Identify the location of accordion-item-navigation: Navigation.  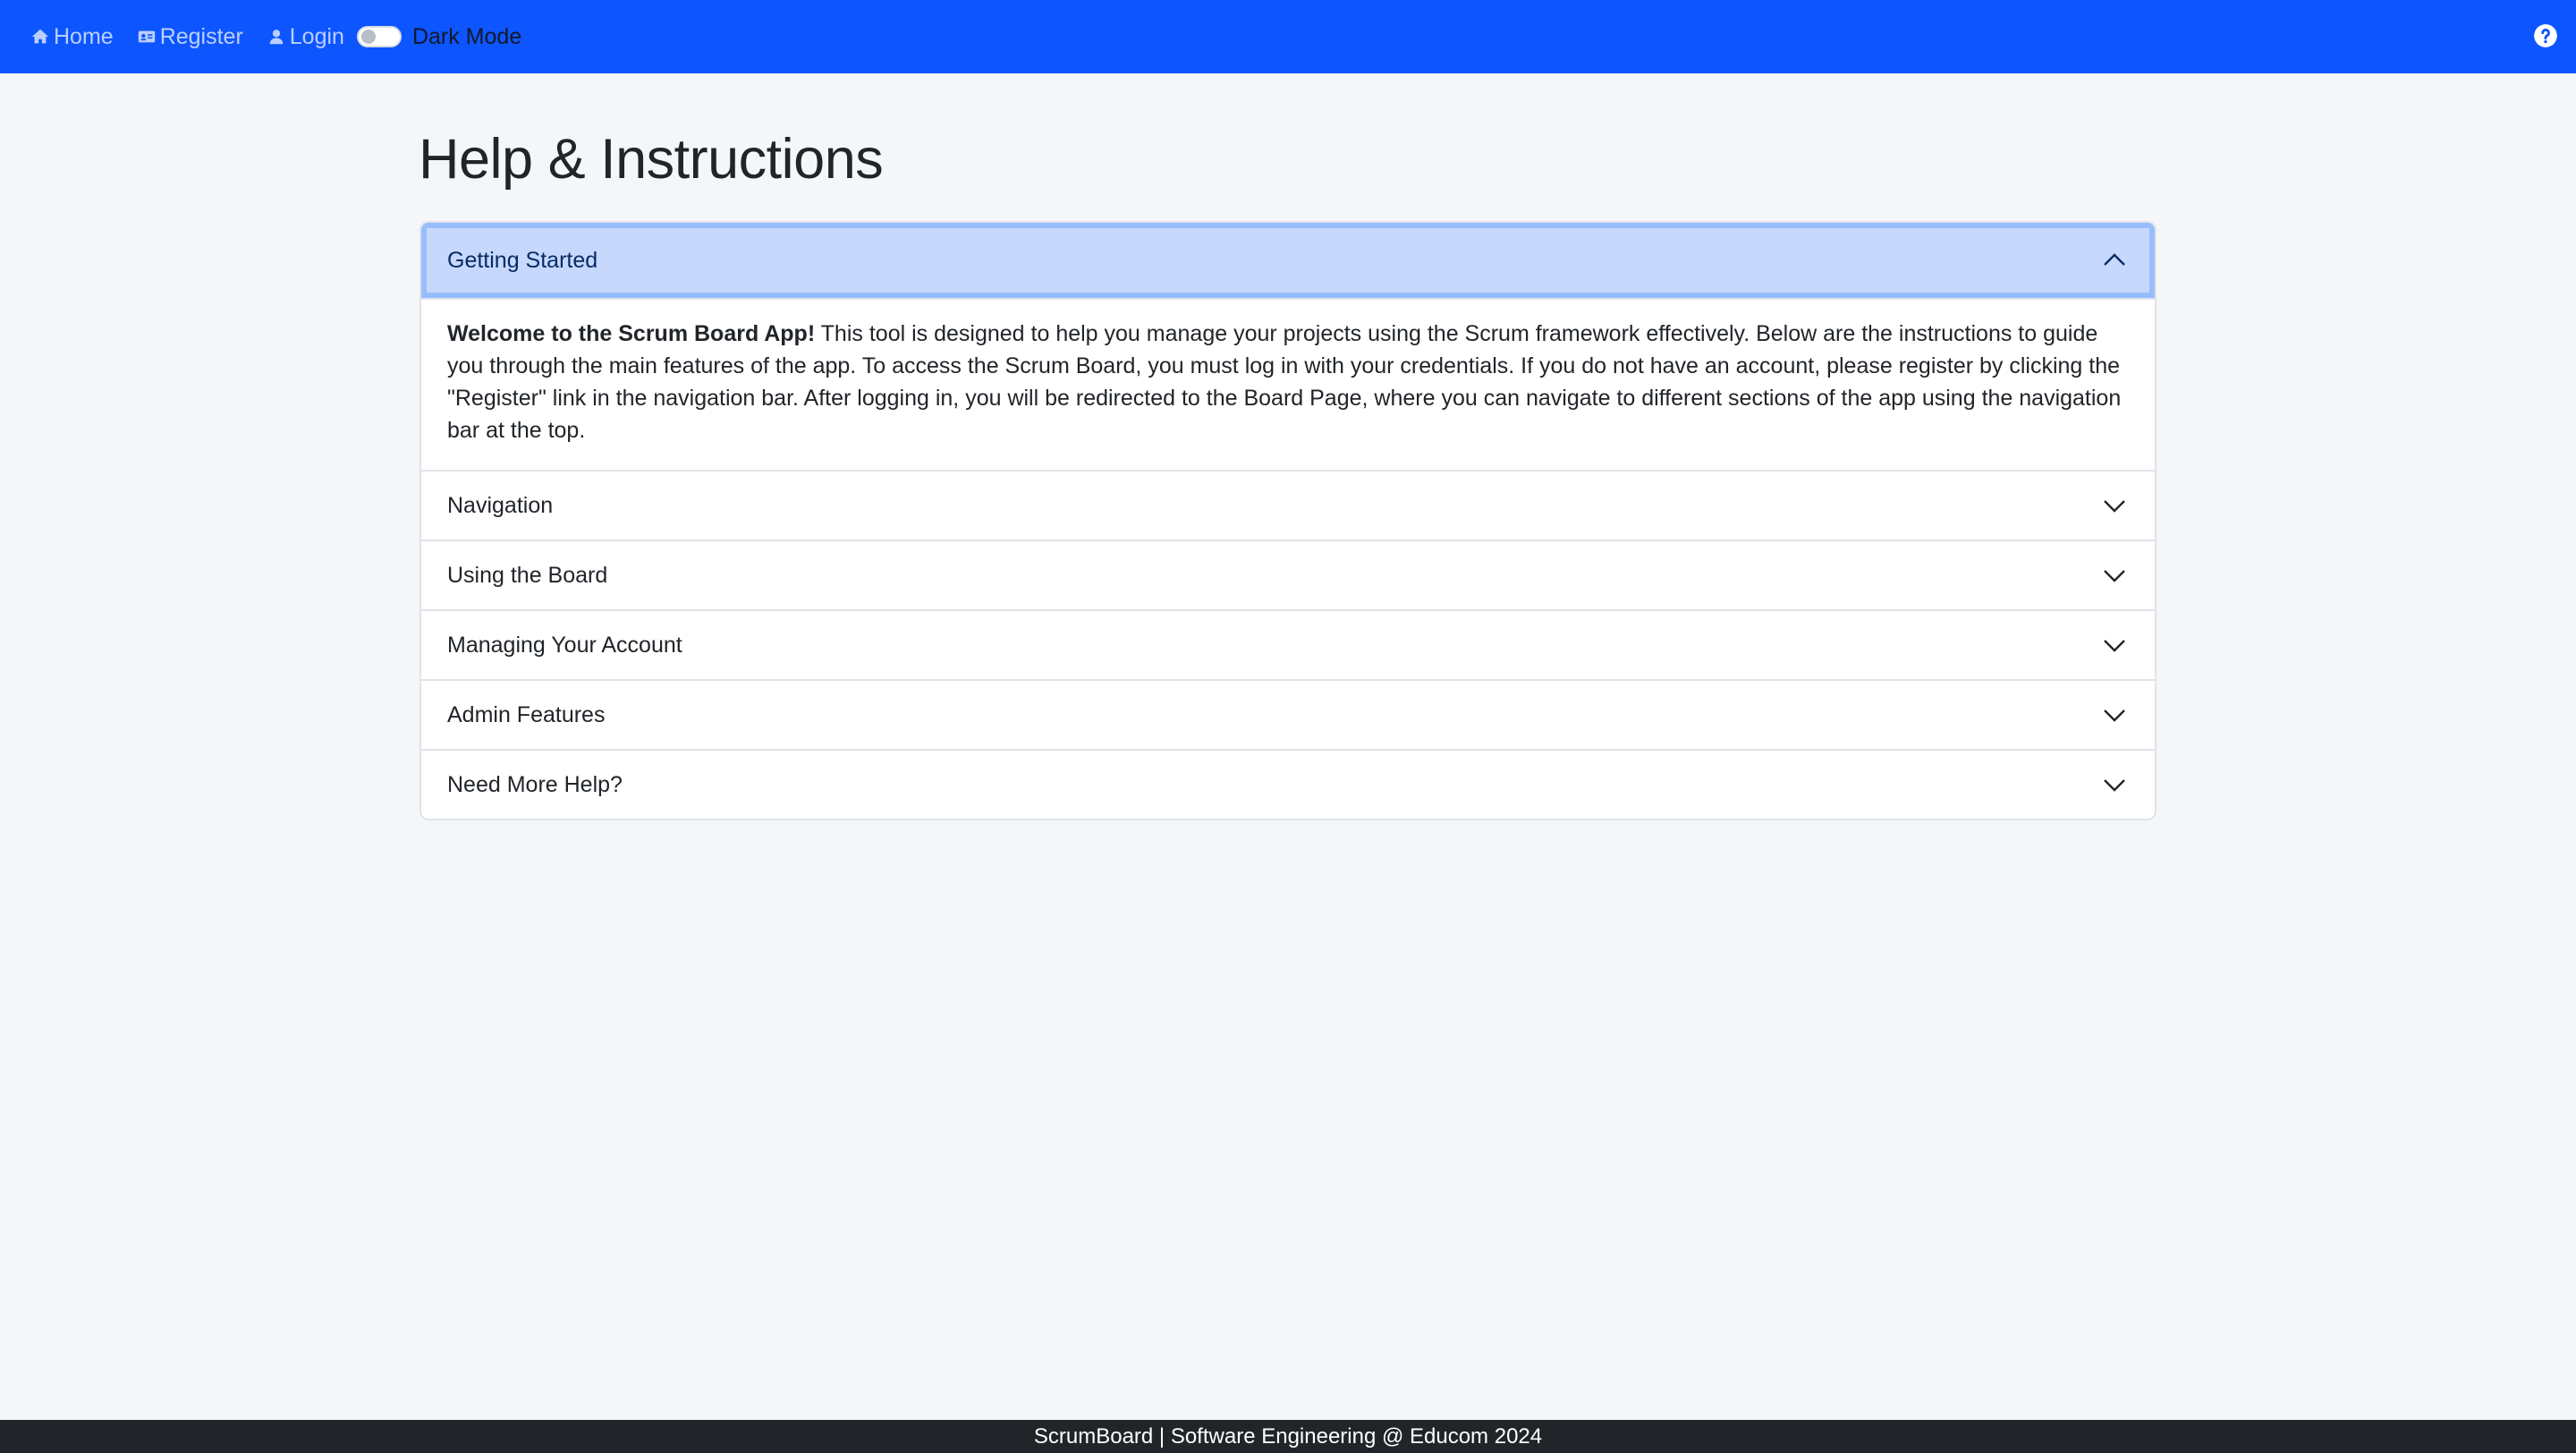
(1288, 505).